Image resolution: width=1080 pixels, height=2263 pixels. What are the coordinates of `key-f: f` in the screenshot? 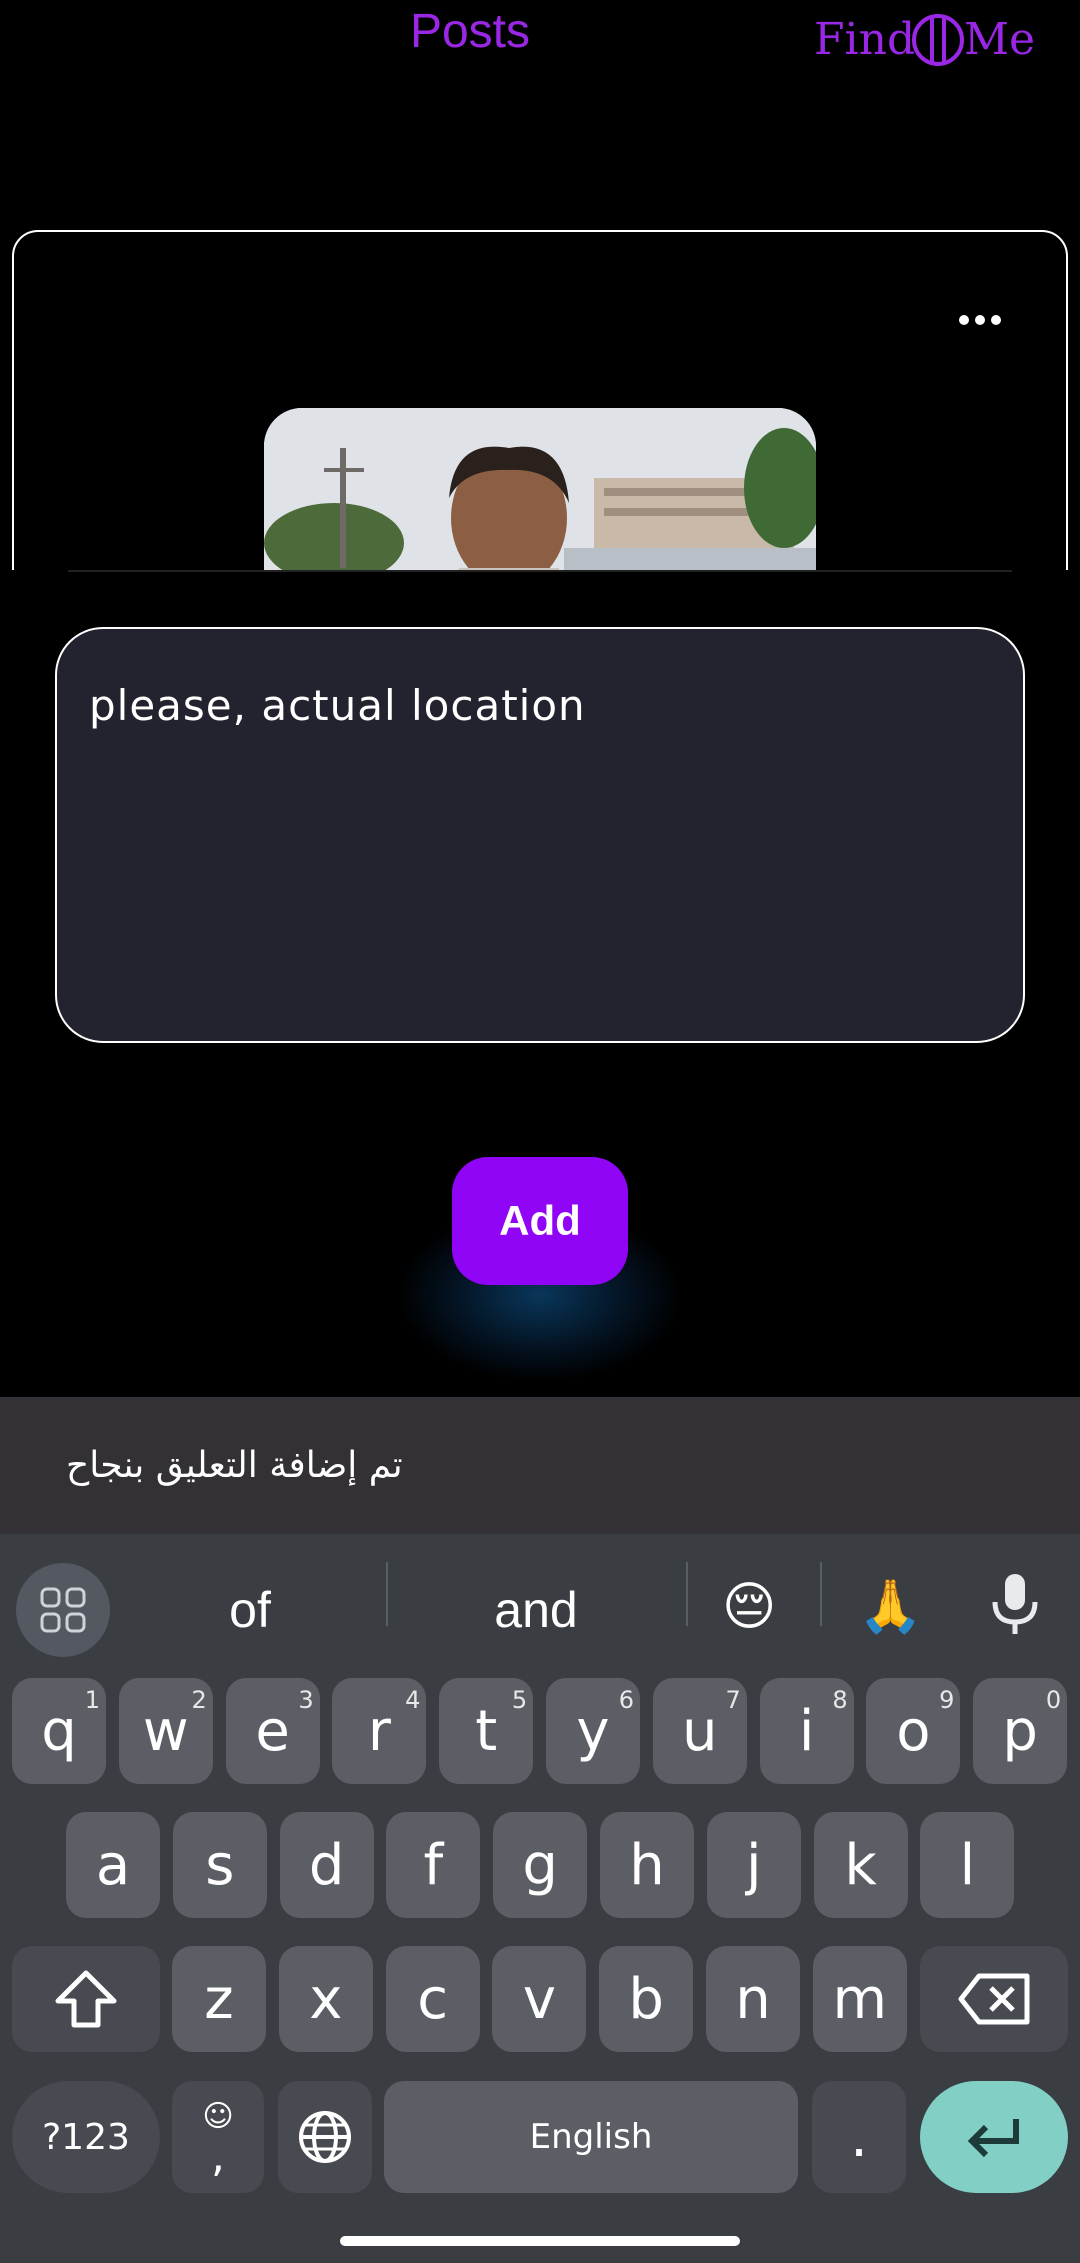 It's located at (433, 1865).